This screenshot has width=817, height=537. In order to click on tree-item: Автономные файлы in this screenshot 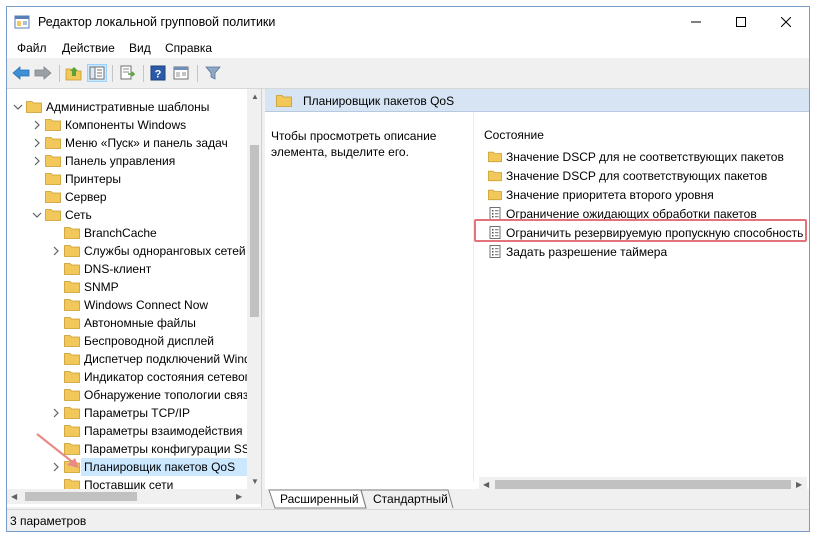, I will do `click(127, 323)`.